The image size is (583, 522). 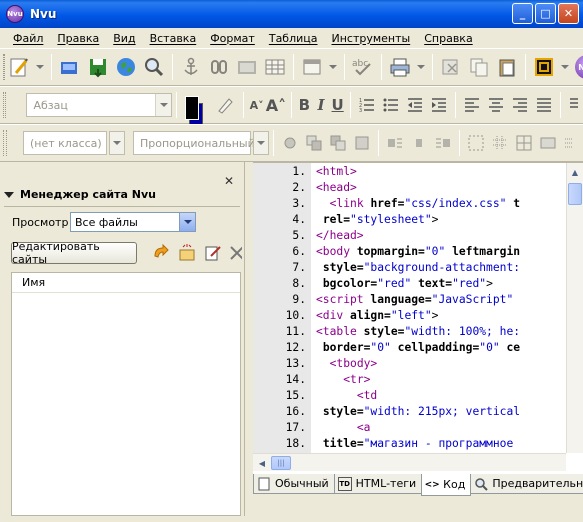 What do you see at coordinates (371, 38) in the screenshot?
I see `menu-tools: Инструменты` at bounding box center [371, 38].